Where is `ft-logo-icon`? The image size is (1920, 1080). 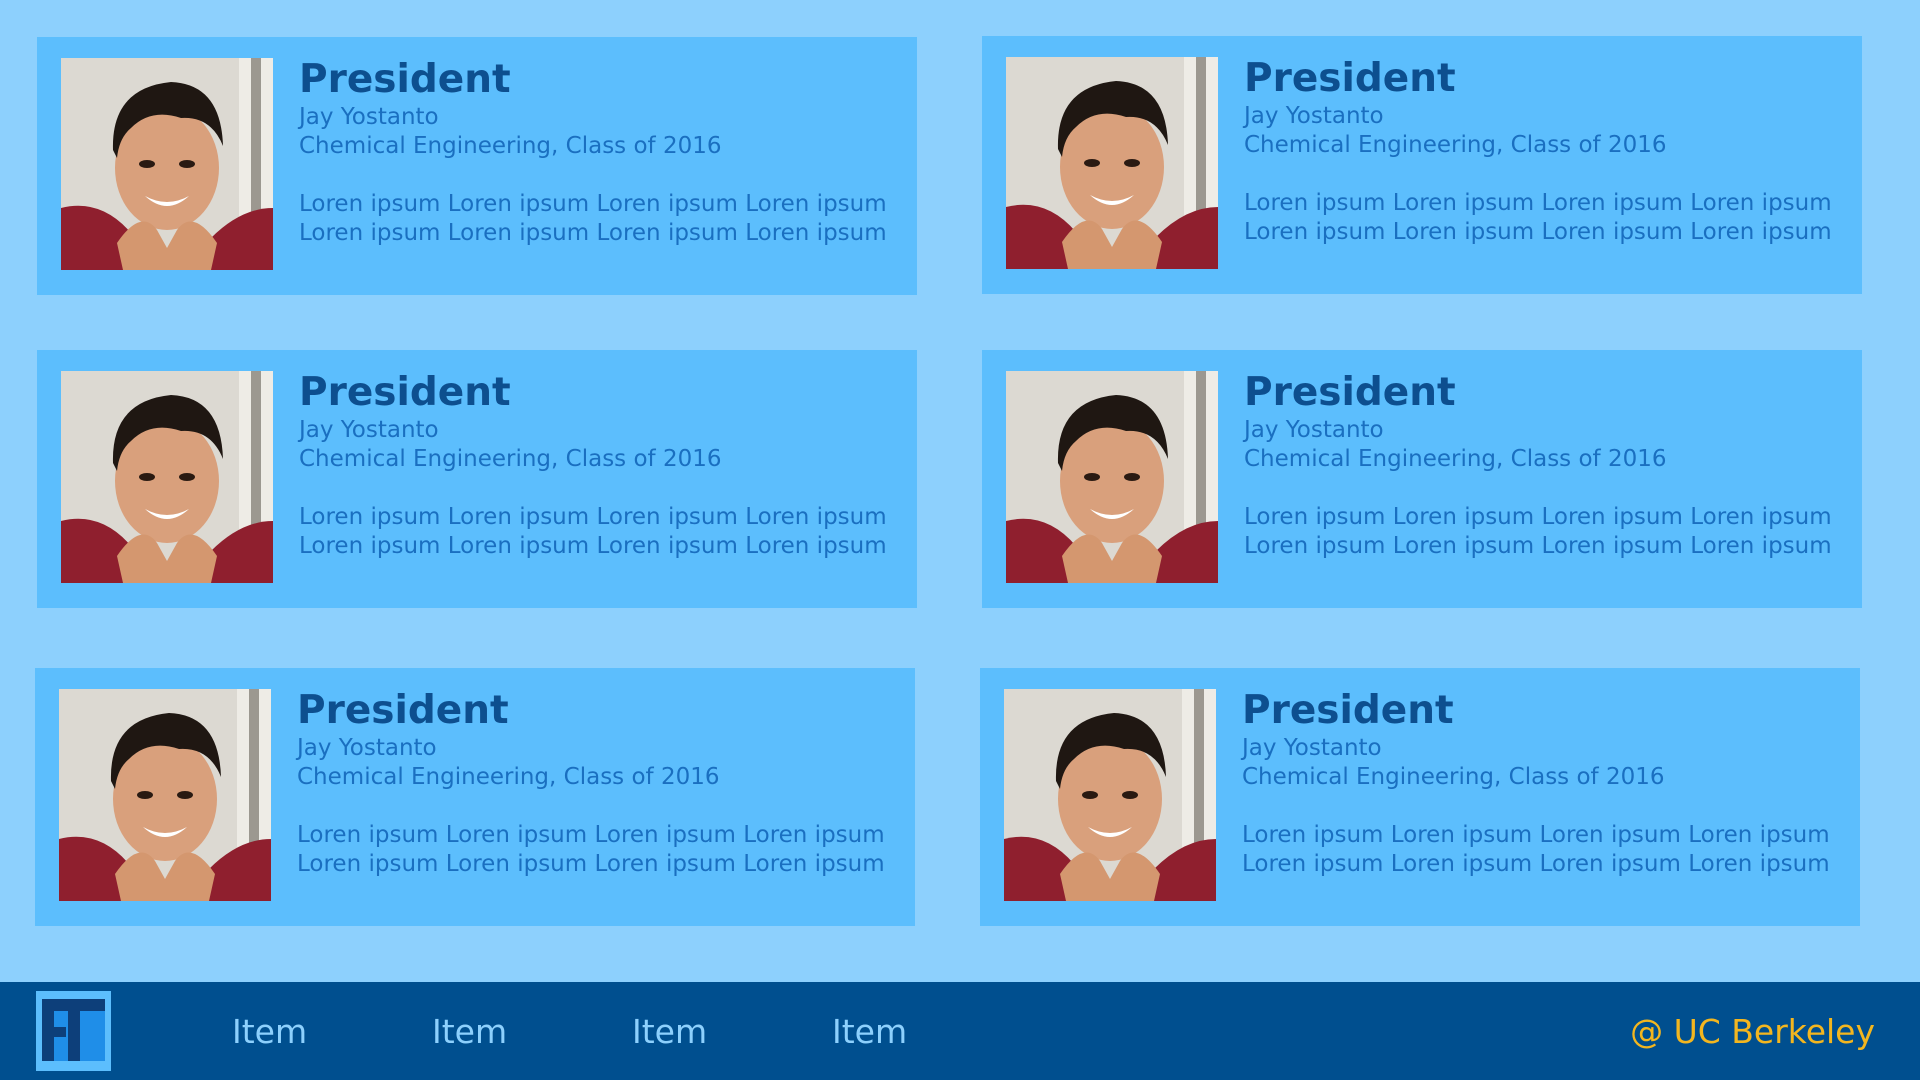
ft-logo-icon is located at coordinates (73, 1031).